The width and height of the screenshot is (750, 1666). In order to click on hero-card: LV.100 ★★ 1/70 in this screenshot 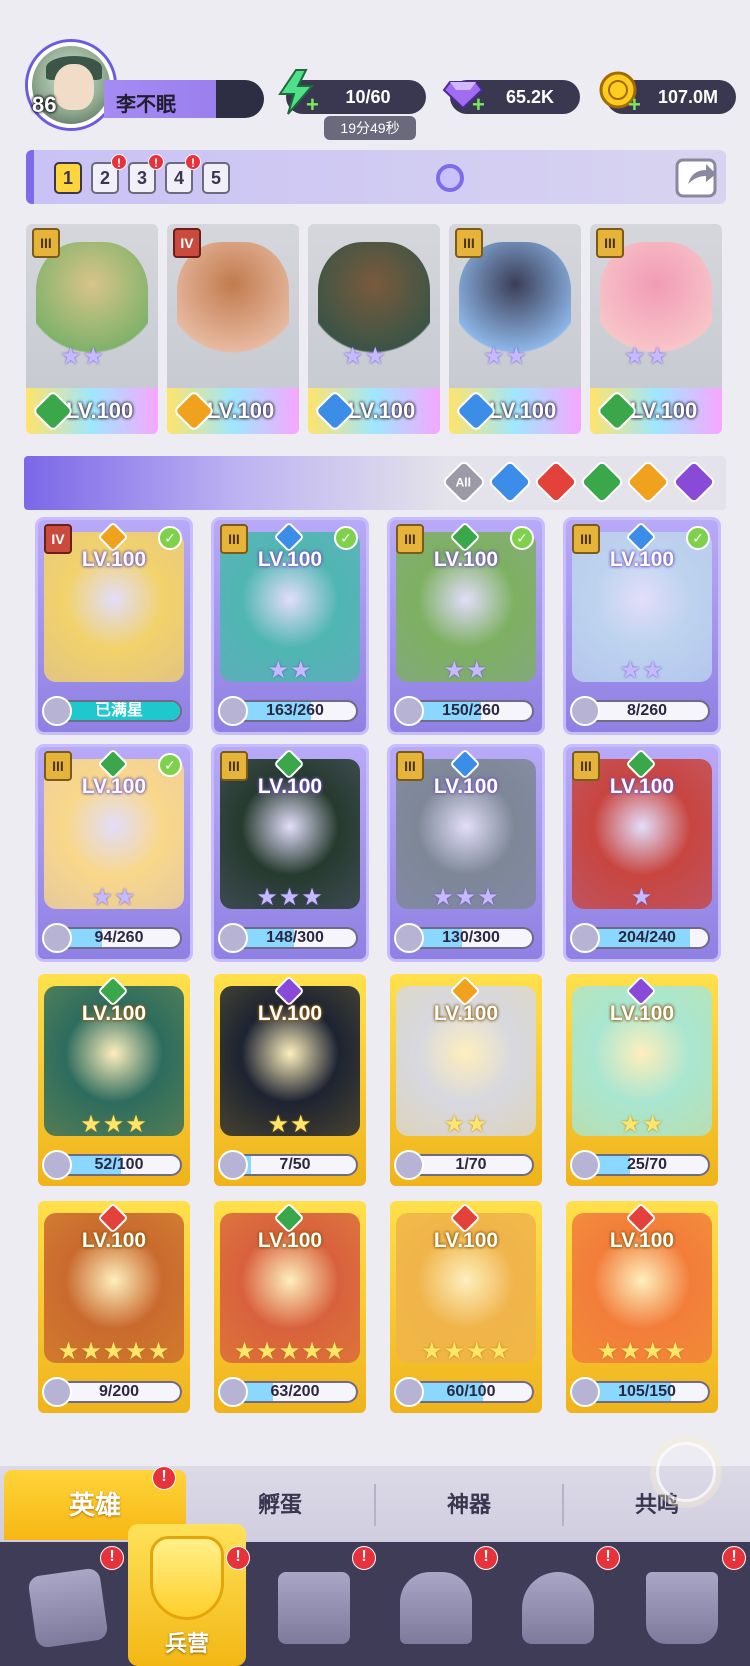, I will do `click(466, 1080)`.